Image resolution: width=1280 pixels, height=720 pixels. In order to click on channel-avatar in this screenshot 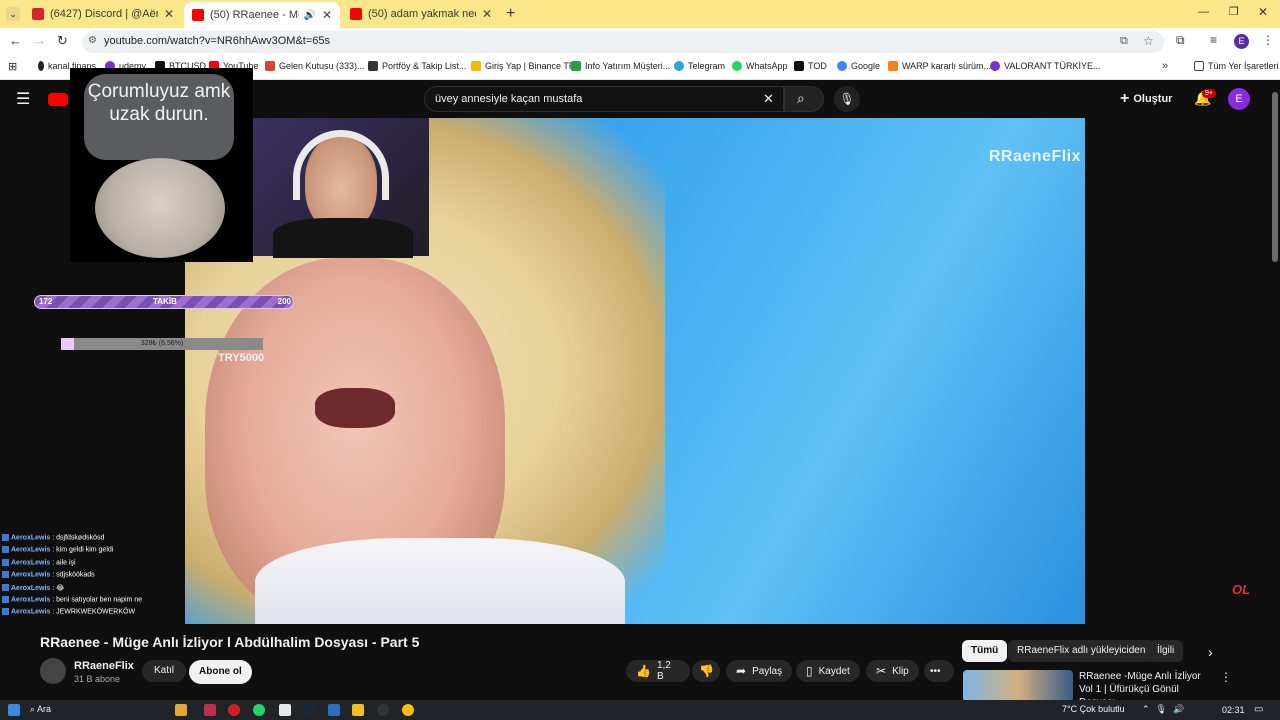, I will do `click(53, 671)`.